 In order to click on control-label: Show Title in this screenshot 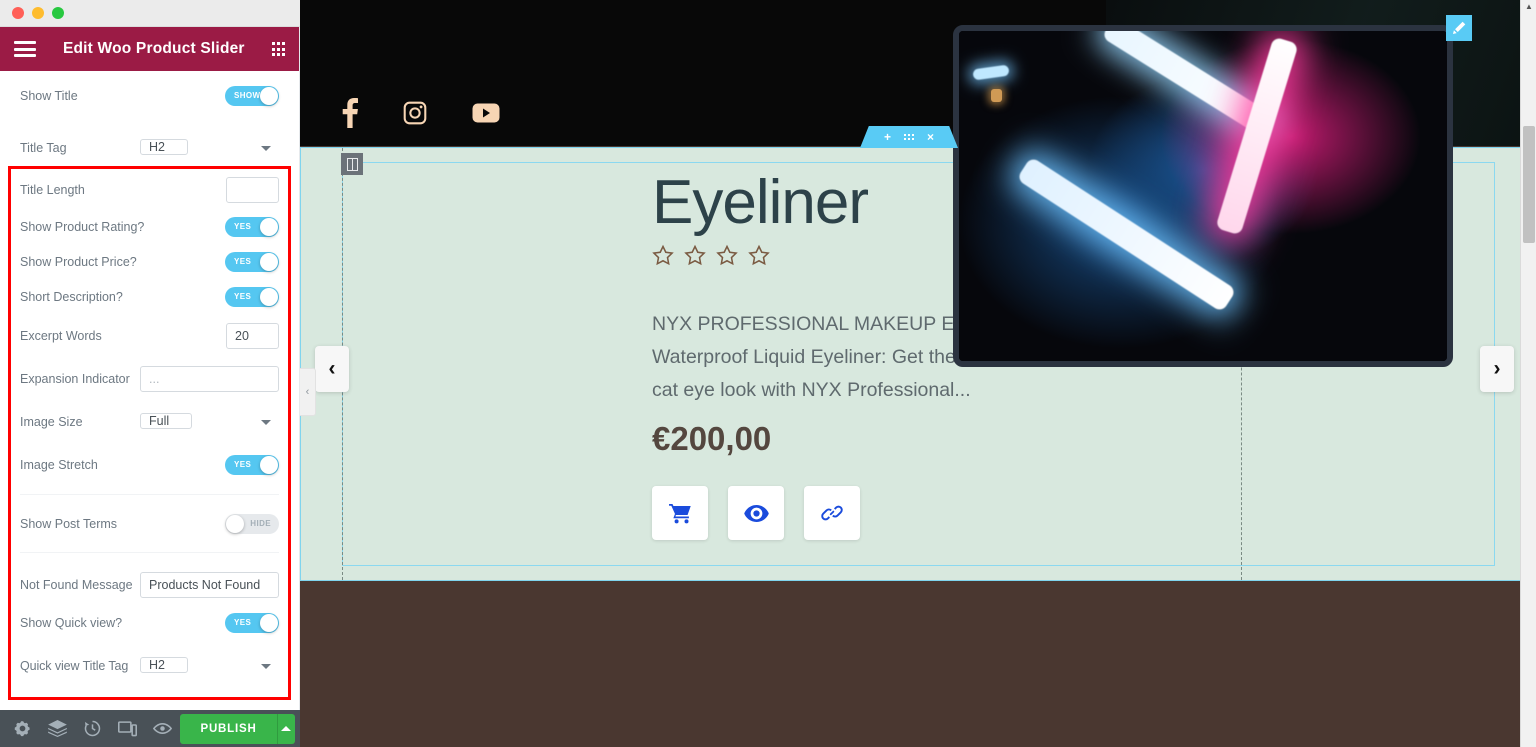, I will do `click(49, 95)`.